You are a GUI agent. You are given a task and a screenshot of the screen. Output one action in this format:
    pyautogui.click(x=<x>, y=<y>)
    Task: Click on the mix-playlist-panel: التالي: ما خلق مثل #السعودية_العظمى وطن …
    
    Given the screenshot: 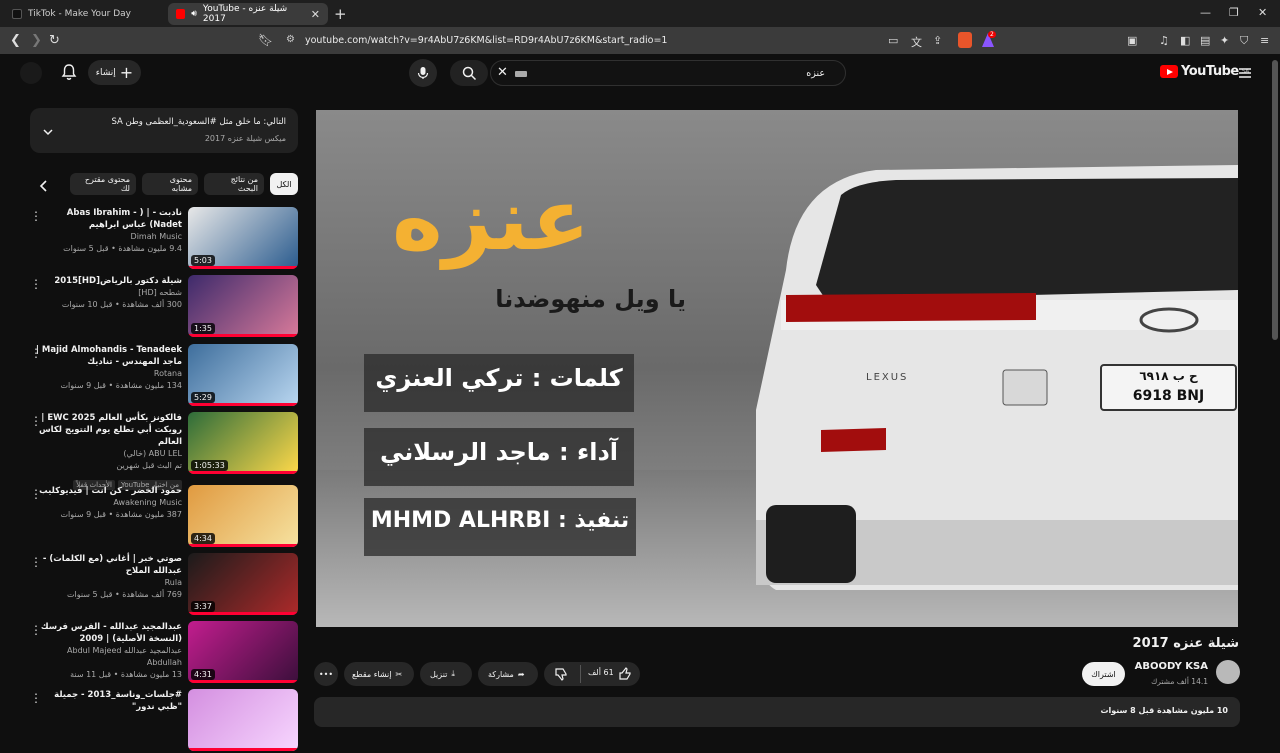 What is the action you would take?
    pyautogui.click(x=164, y=130)
    